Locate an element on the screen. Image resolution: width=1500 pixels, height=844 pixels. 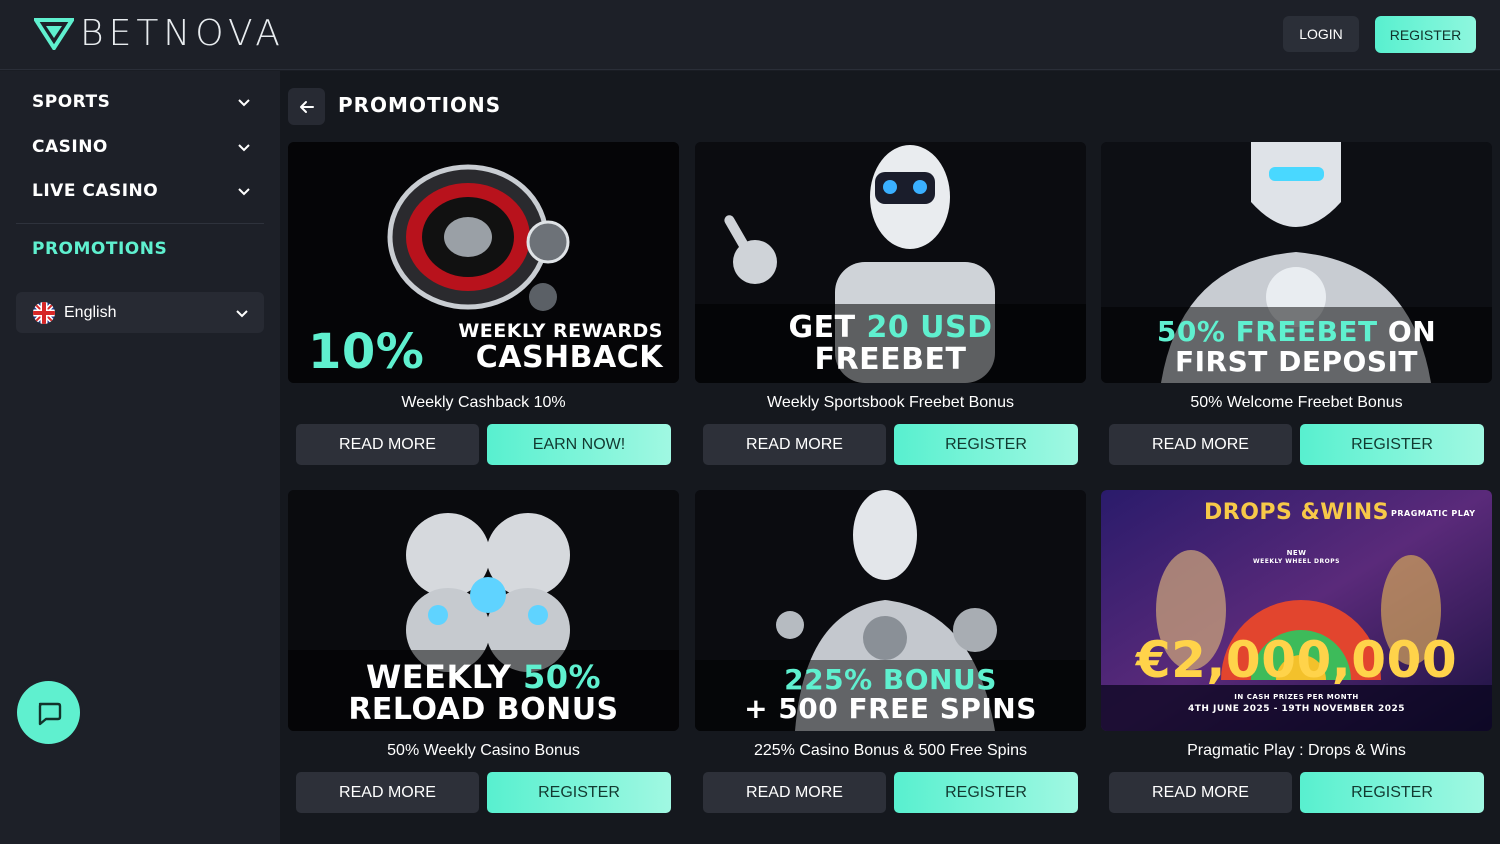
sidebar-item-casino: CASINO is located at coordinates (142, 147).